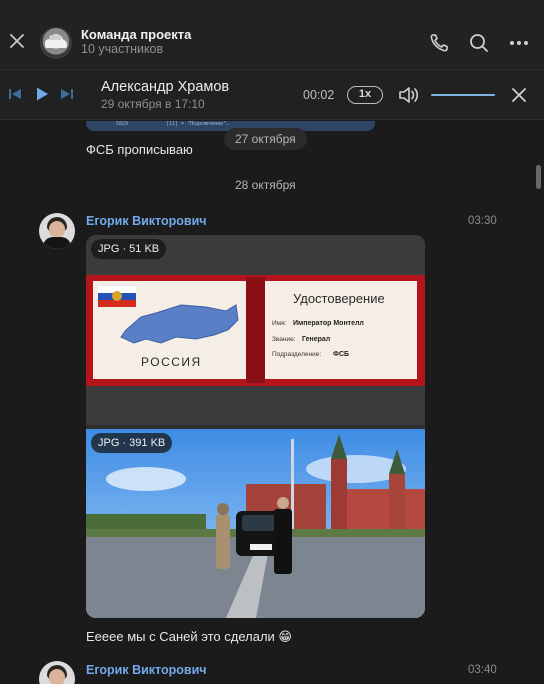  I want to click on volume-icon, so click(409, 95).